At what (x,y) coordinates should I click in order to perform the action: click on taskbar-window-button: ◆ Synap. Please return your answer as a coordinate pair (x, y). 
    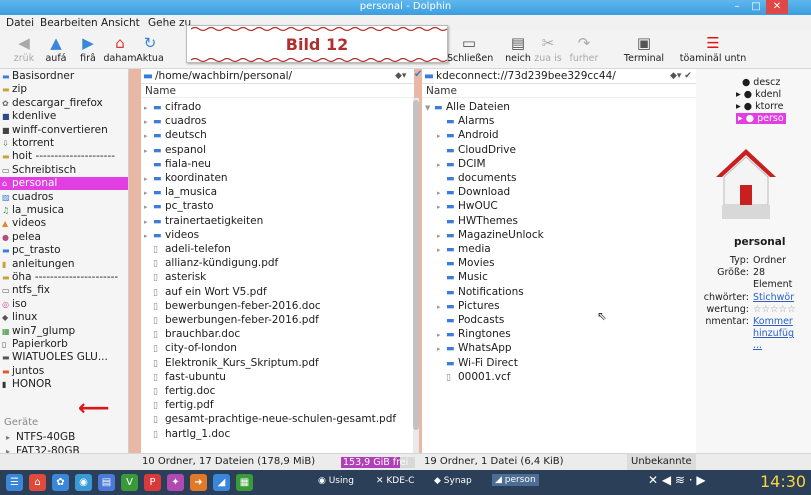
    Looking at the image, I should click on (453, 481).